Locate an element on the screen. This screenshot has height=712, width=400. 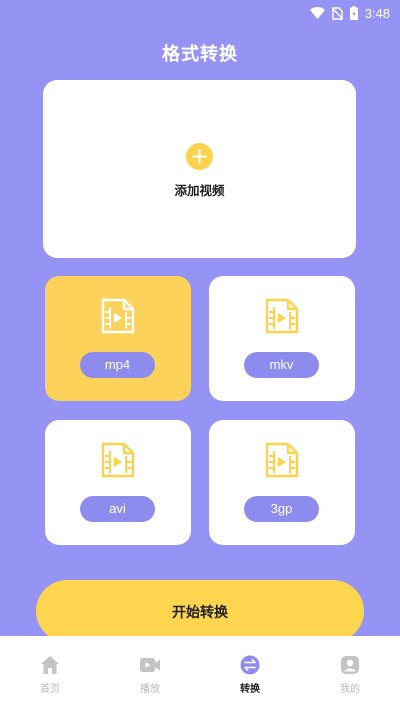
format-card-avi: avi is located at coordinates (118, 482).